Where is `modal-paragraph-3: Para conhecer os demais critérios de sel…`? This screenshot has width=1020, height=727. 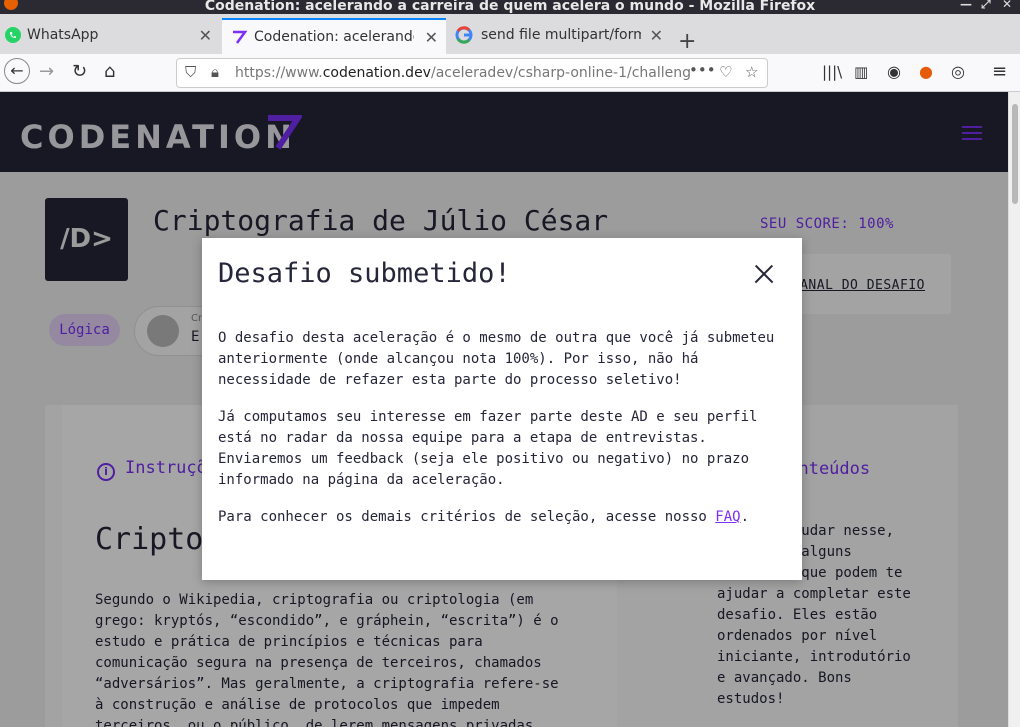 modal-paragraph-3: Para conhecer os demais critérios de sel… is located at coordinates (484, 517).